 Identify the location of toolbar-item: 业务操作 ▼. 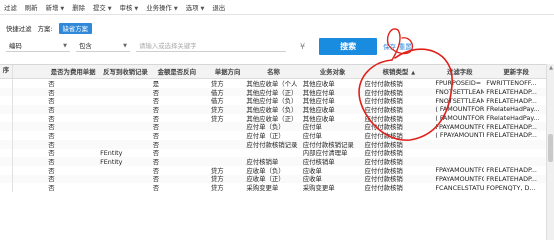
(161, 7).